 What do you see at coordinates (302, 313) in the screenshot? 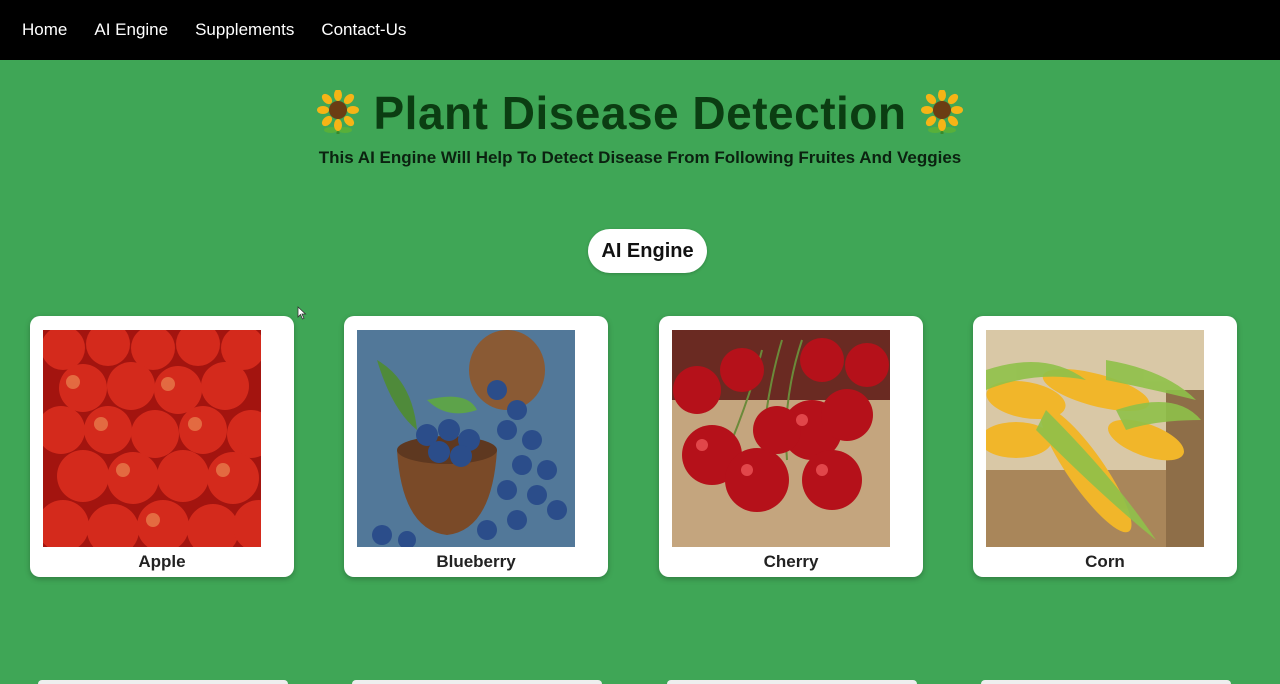
I see `mouse-cursor-icon` at bounding box center [302, 313].